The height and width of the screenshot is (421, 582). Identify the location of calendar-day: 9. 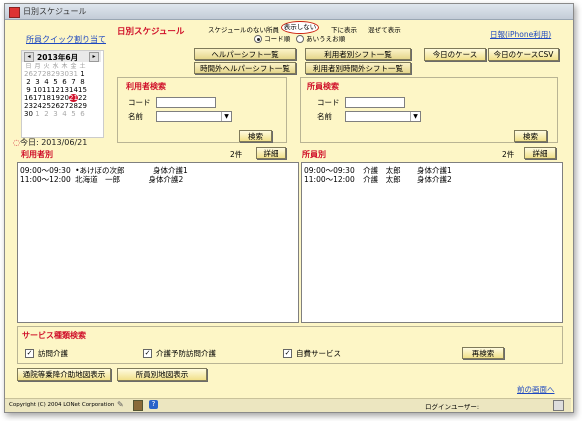
(28, 90).